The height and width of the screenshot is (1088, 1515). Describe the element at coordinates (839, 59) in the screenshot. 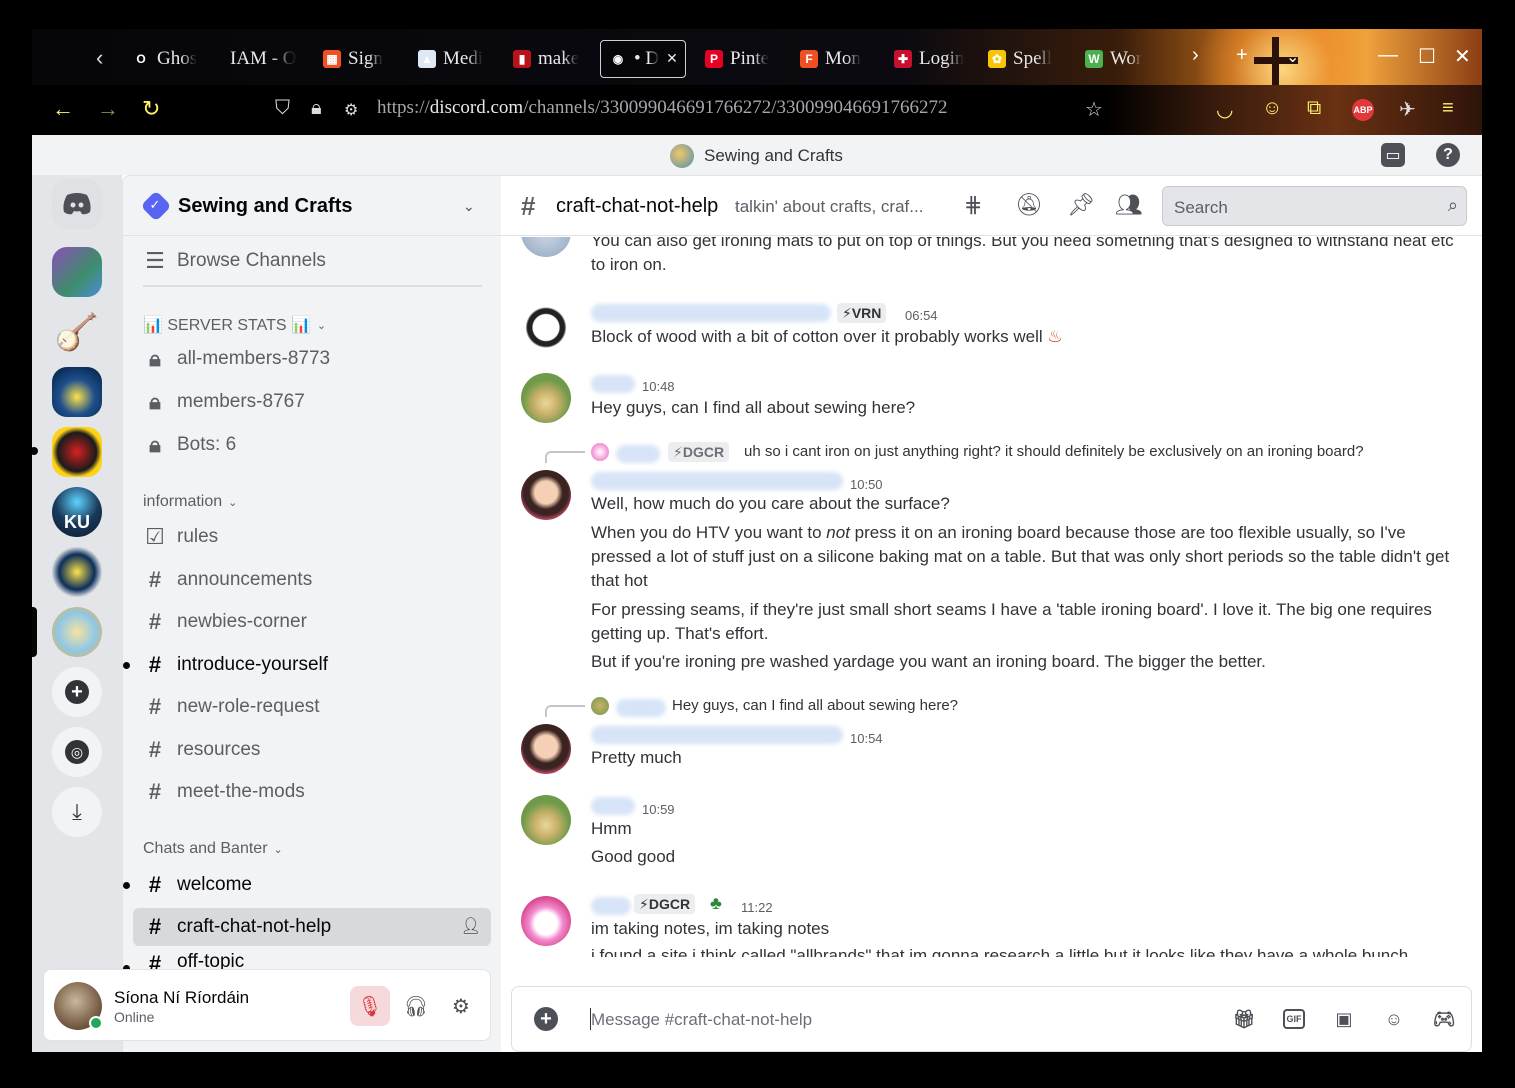

I see `tab-8: F Mon` at that location.